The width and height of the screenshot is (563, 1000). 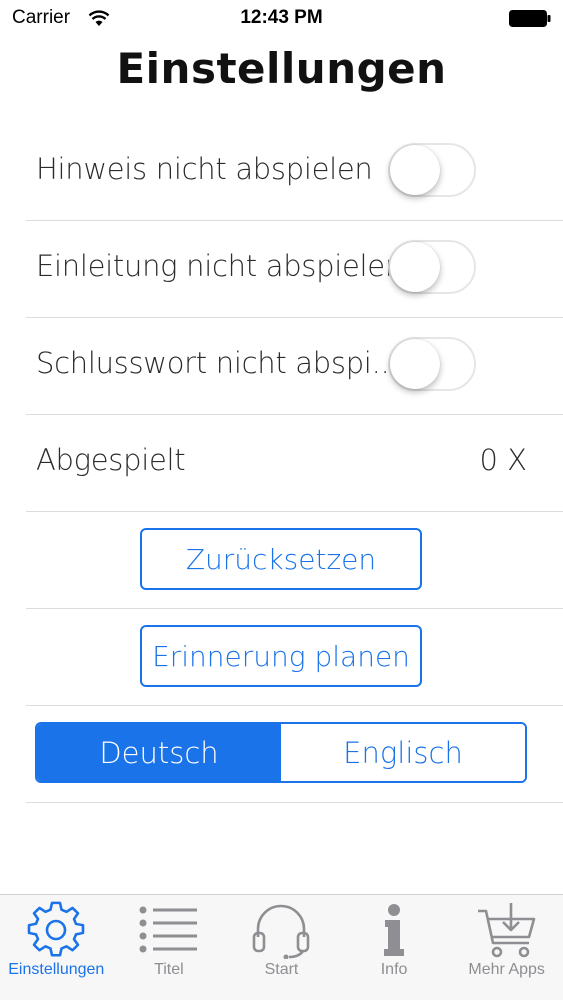 What do you see at coordinates (204, 169) in the screenshot?
I see `setting-label: Hinweis nicht abspielen` at bounding box center [204, 169].